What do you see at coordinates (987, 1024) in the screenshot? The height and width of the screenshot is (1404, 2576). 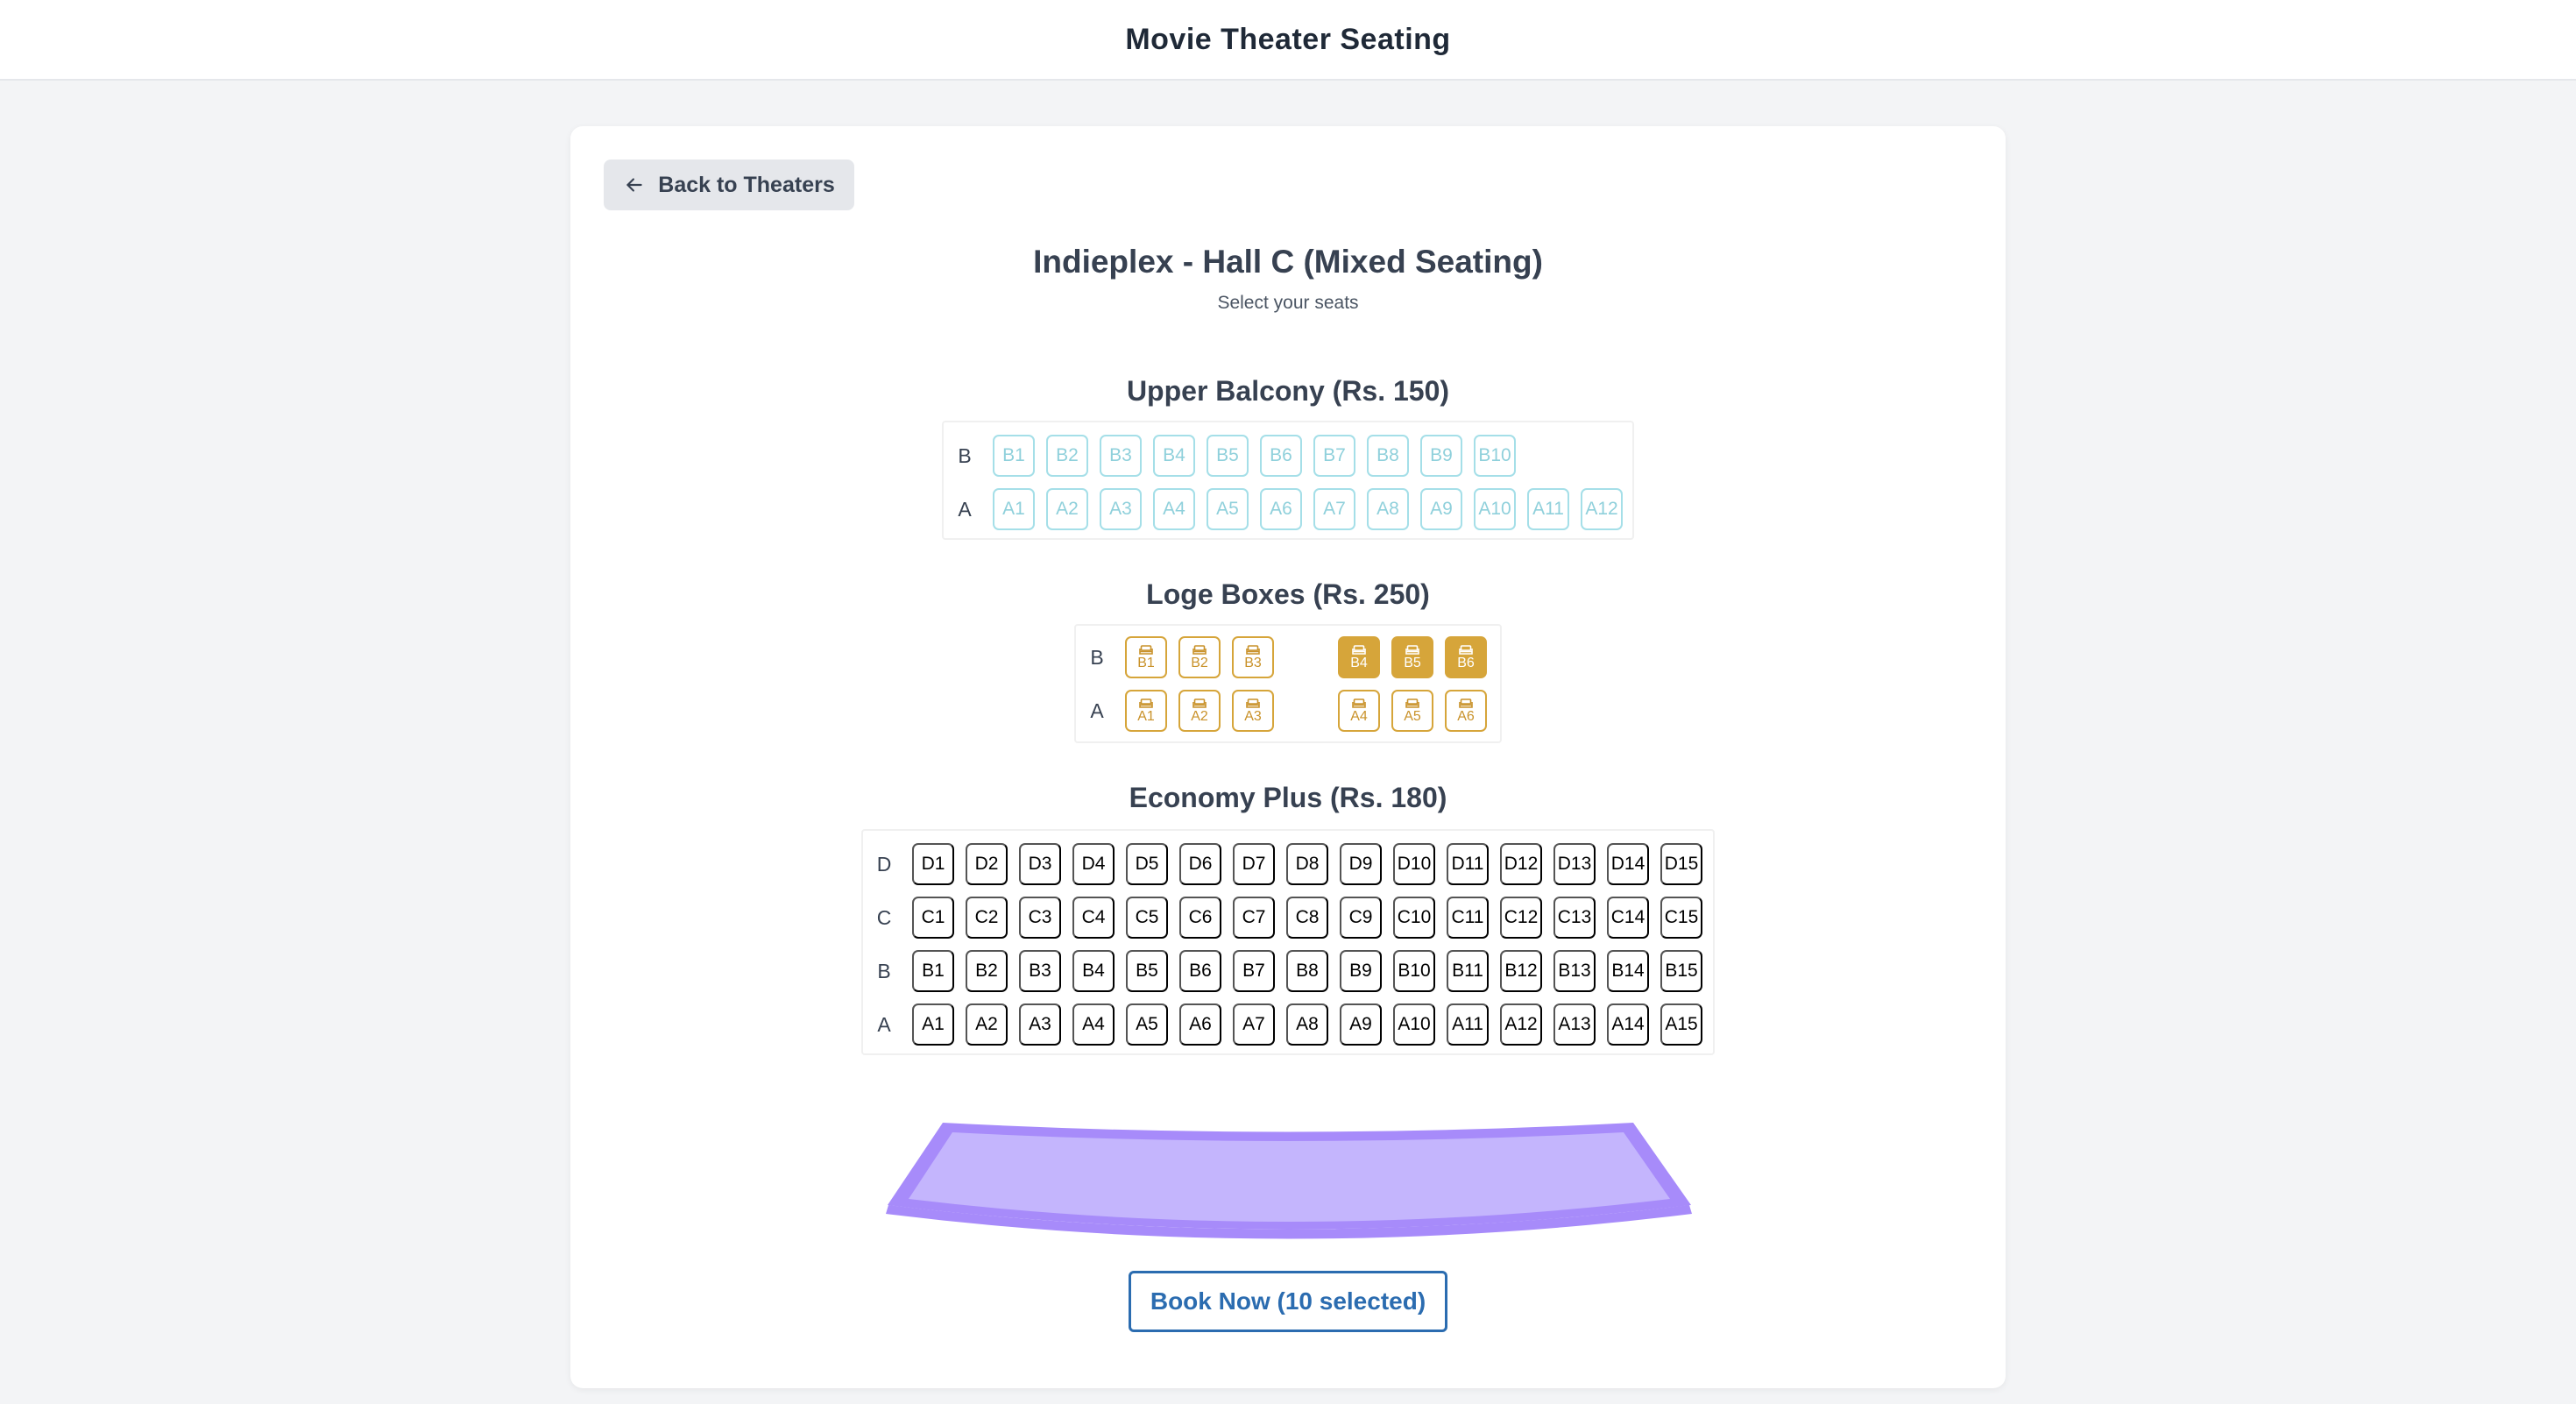 I see `economy-seat-a2: A2` at bounding box center [987, 1024].